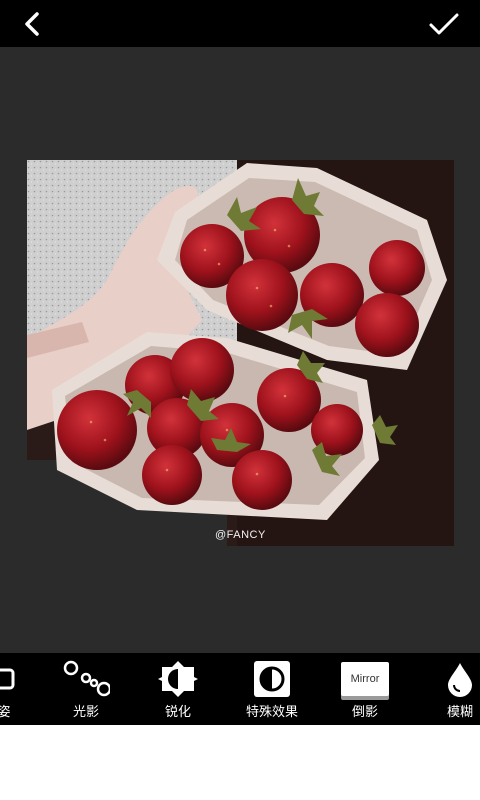 This screenshot has height=800, width=480. I want to click on sharpen-icon, so click(178, 679).